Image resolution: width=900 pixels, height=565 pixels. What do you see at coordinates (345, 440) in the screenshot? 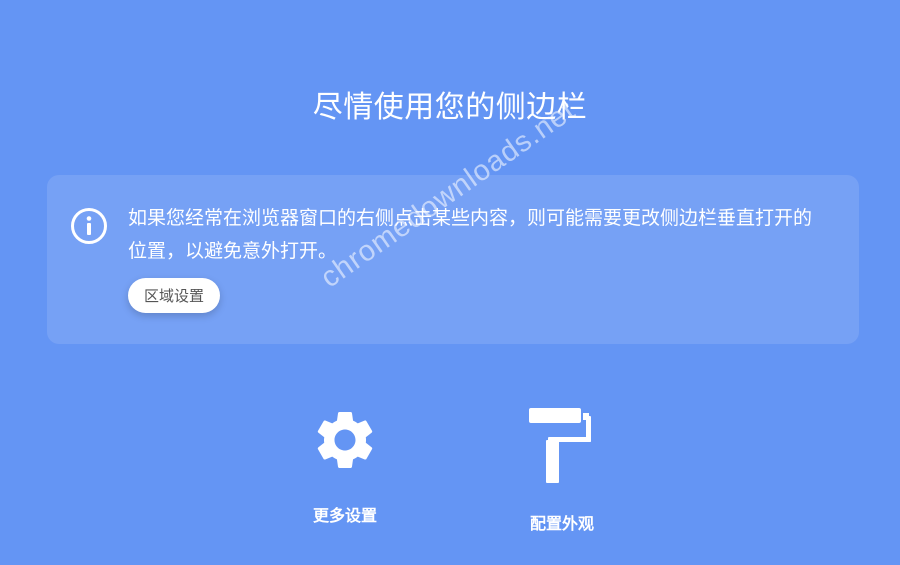
I see `gear-icon` at bounding box center [345, 440].